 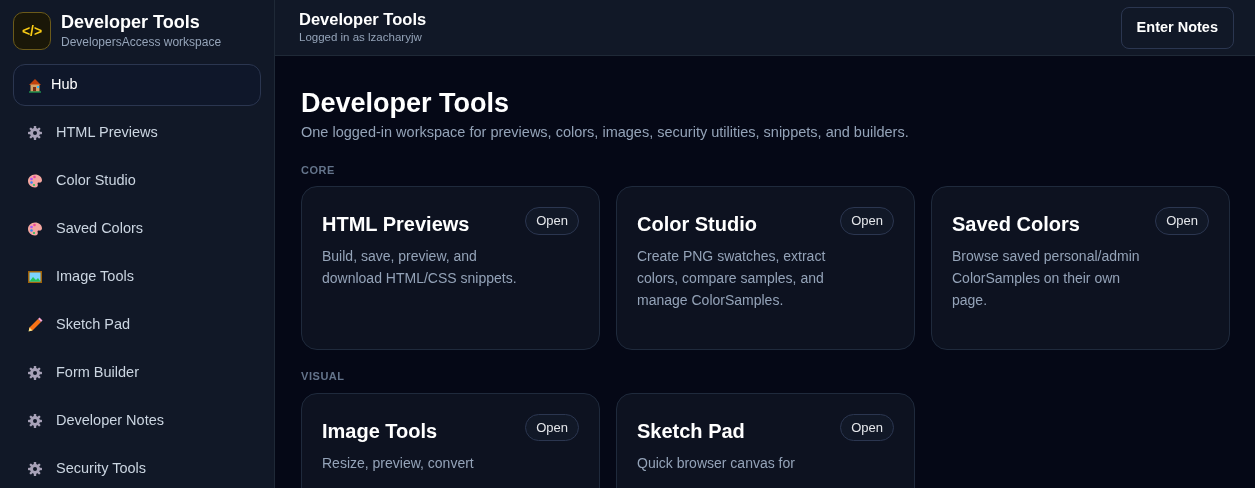 What do you see at coordinates (380, 431) in the screenshot?
I see `card-title: Image Tools` at bounding box center [380, 431].